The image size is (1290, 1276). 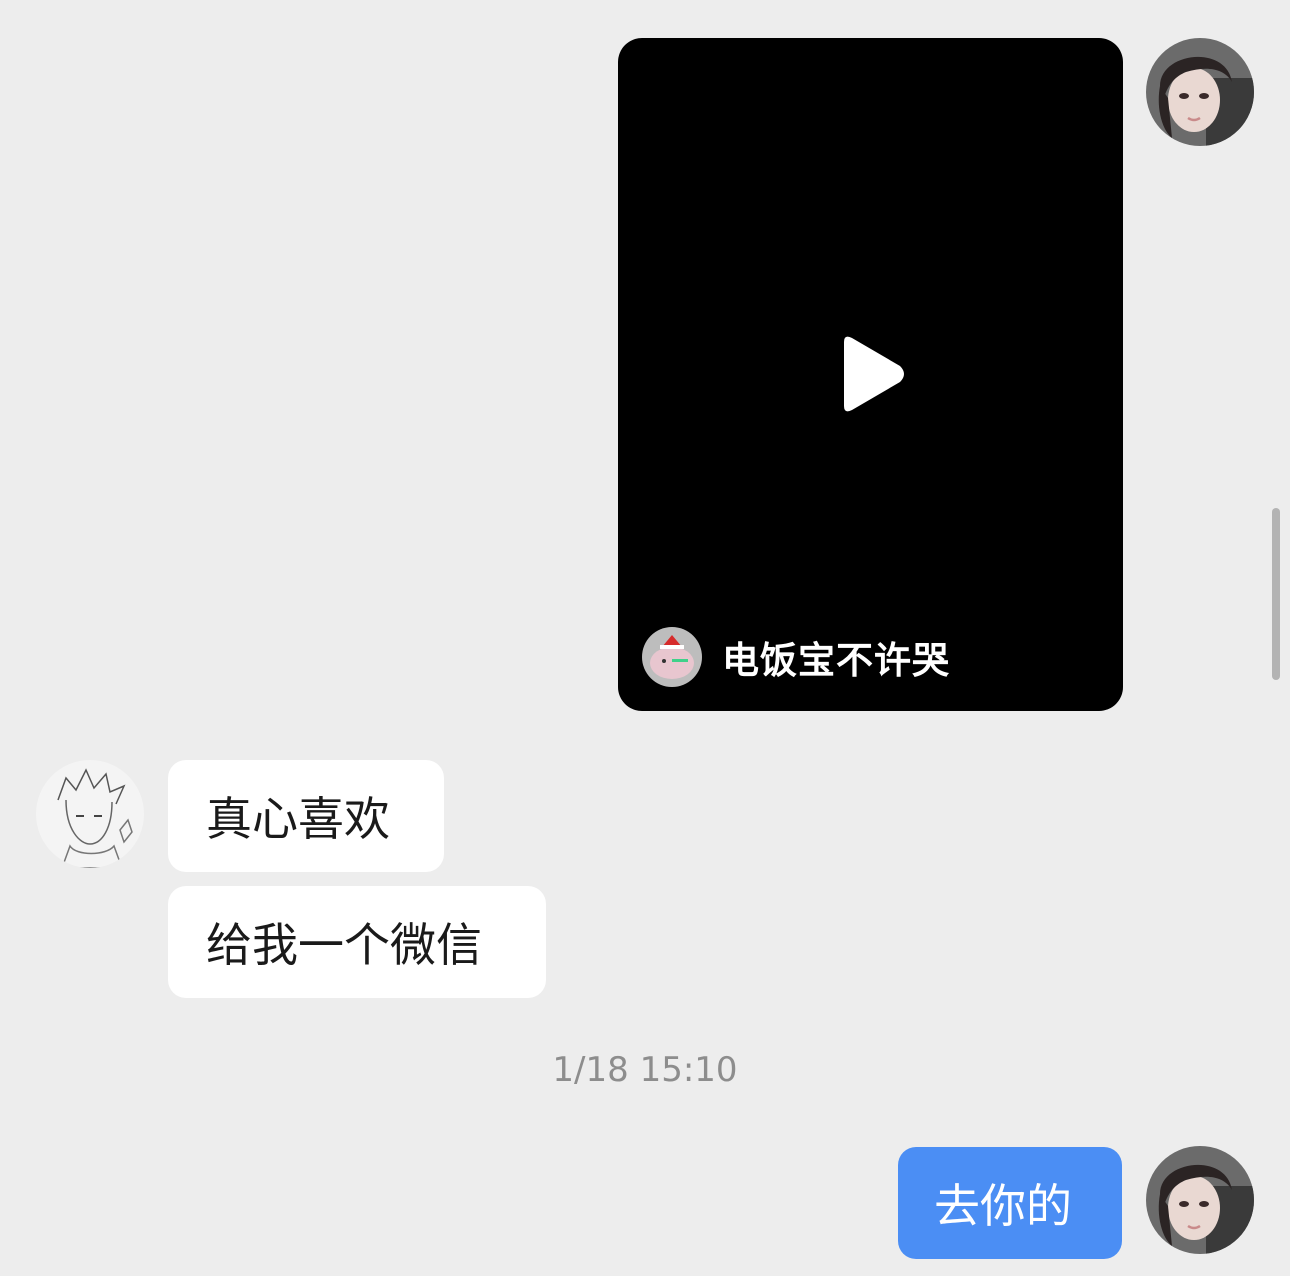 I want to click on message-text: 给我一个微信, so click(x=344, y=945).